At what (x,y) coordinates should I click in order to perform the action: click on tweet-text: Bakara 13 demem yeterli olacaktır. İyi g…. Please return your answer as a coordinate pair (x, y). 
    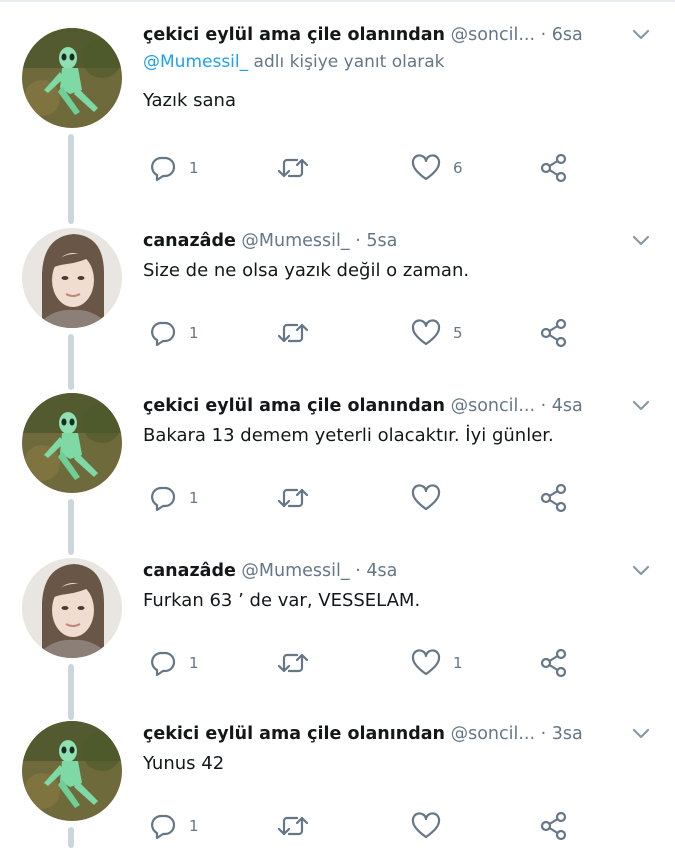
    Looking at the image, I should click on (348, 435).